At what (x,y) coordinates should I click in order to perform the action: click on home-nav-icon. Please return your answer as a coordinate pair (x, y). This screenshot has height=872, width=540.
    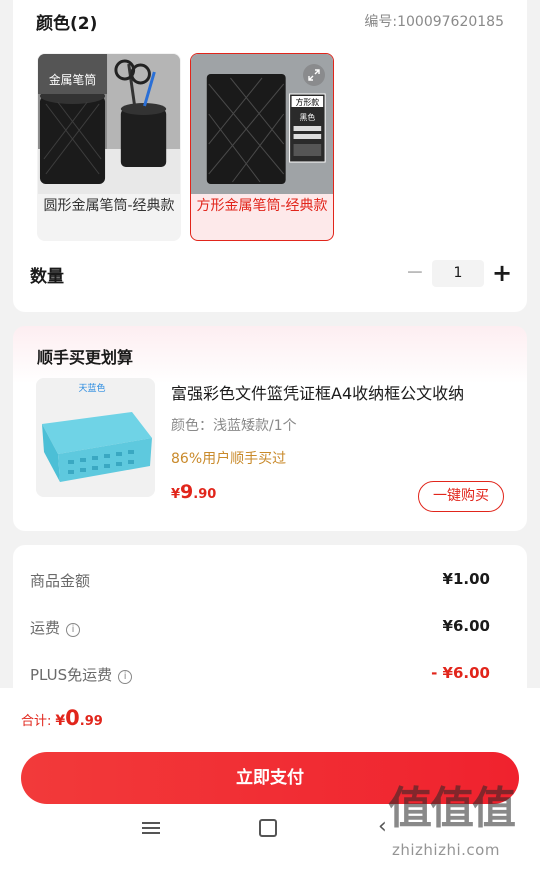
    Looking at the image, I should click on (268, 828).